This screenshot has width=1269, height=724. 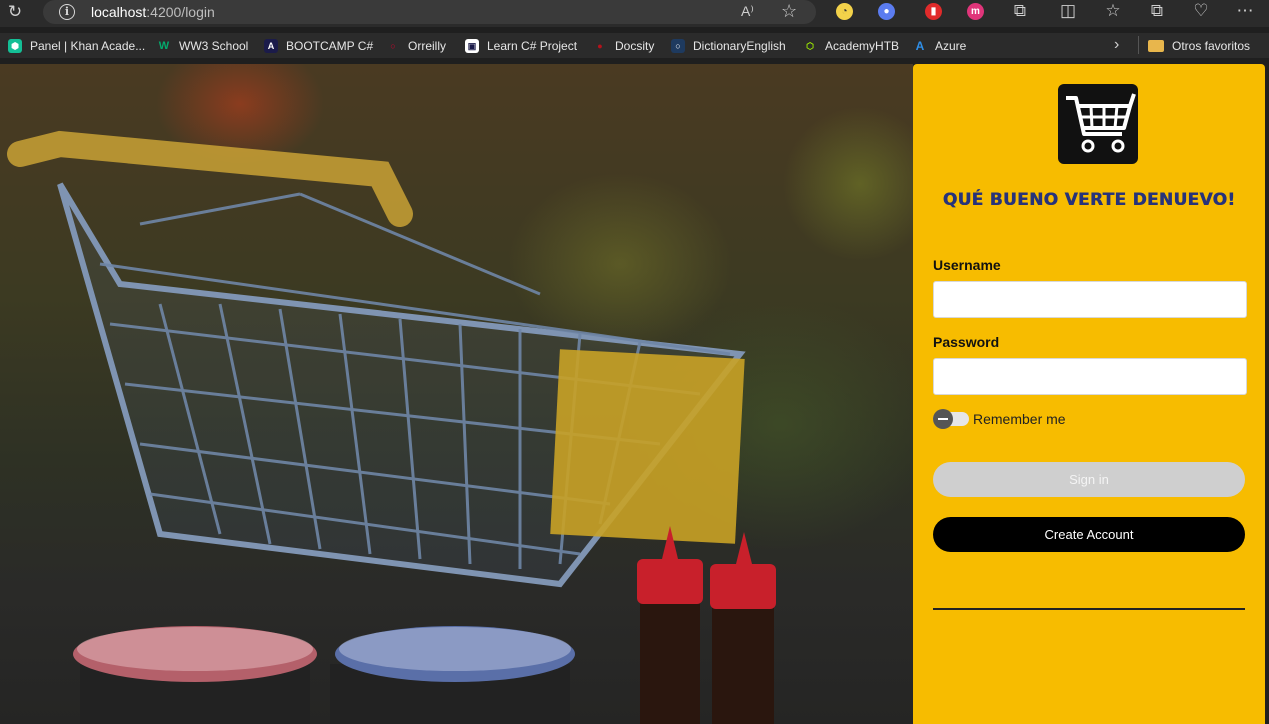 I want to click on bookmark-docsity: ● Docsity, so click(x=623, y=45).